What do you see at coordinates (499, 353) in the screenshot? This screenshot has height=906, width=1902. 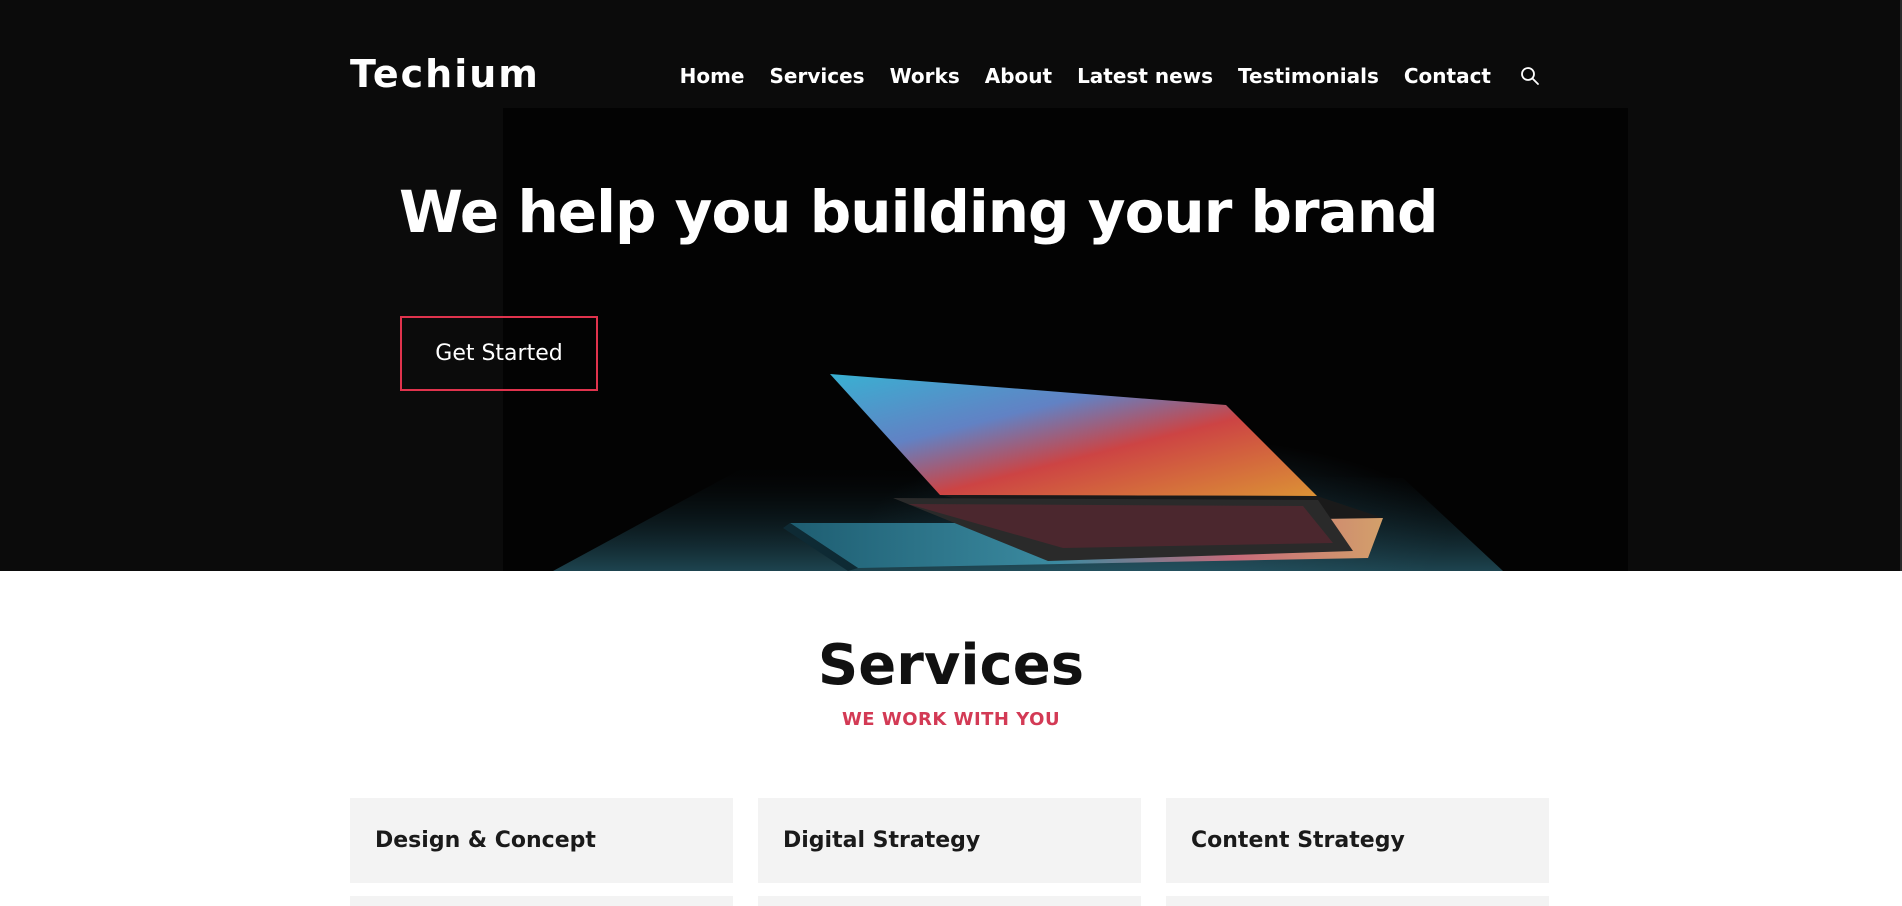 I see `get-started-button: Get Started` at bounding box center [499, 353].